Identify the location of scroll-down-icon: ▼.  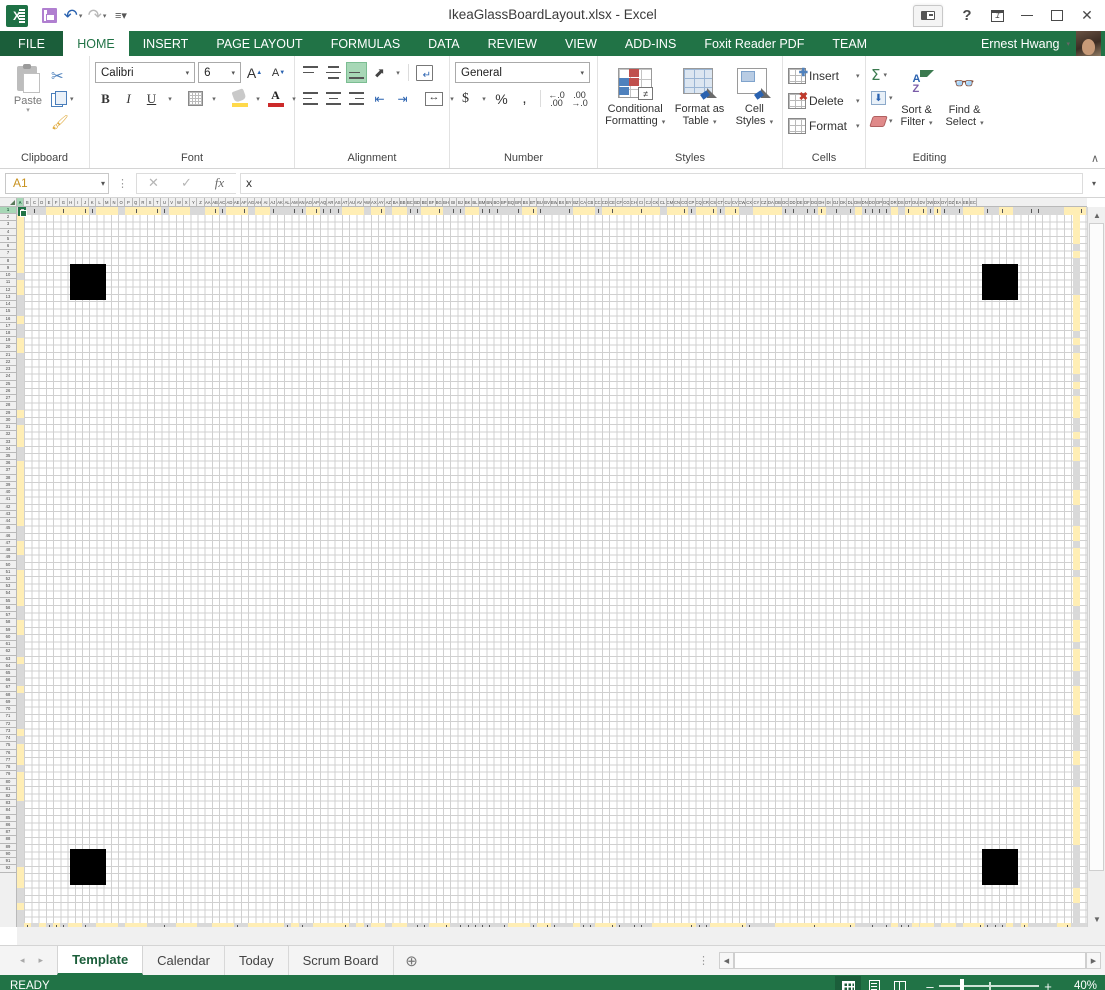
(1096, 919).